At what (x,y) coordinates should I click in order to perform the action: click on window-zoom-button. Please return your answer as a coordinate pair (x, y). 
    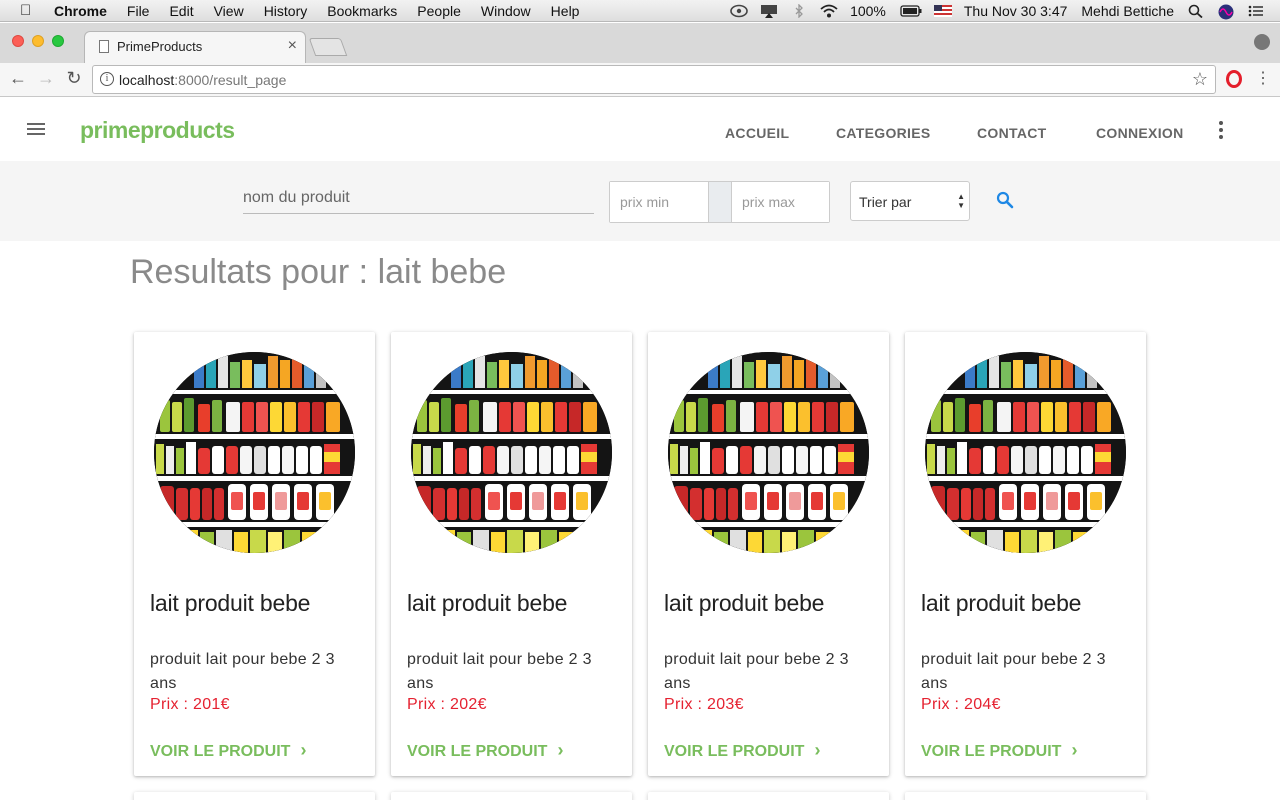
    Looking at the image, I should click on (58, 41).